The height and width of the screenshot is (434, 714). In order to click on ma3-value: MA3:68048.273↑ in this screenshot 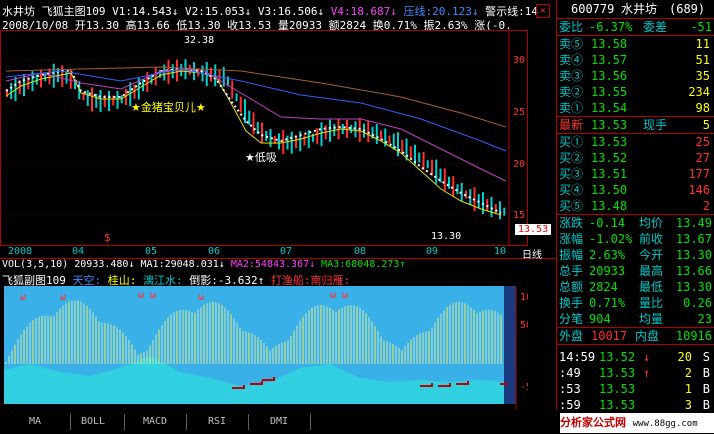, I will do `click(363, 264)`.